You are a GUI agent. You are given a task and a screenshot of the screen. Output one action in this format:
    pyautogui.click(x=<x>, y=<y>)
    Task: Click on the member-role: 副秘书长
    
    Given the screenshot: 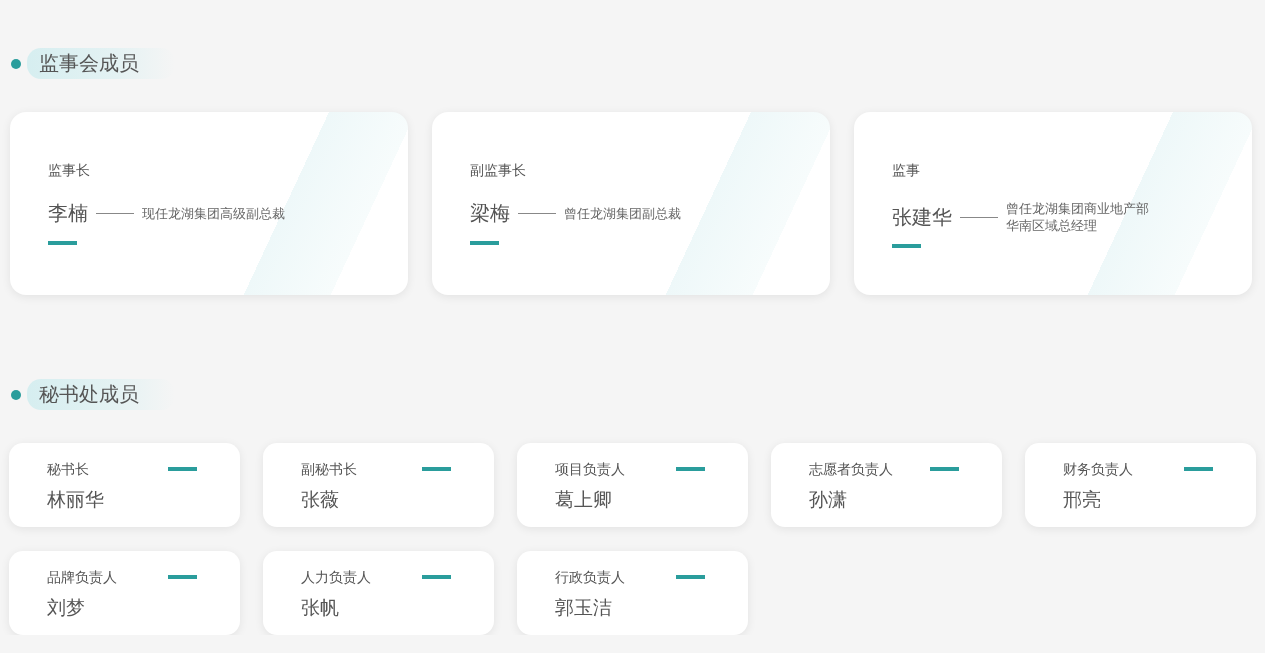 What is the action you would take?
    pyautogui.click(x=329, y=470)
    